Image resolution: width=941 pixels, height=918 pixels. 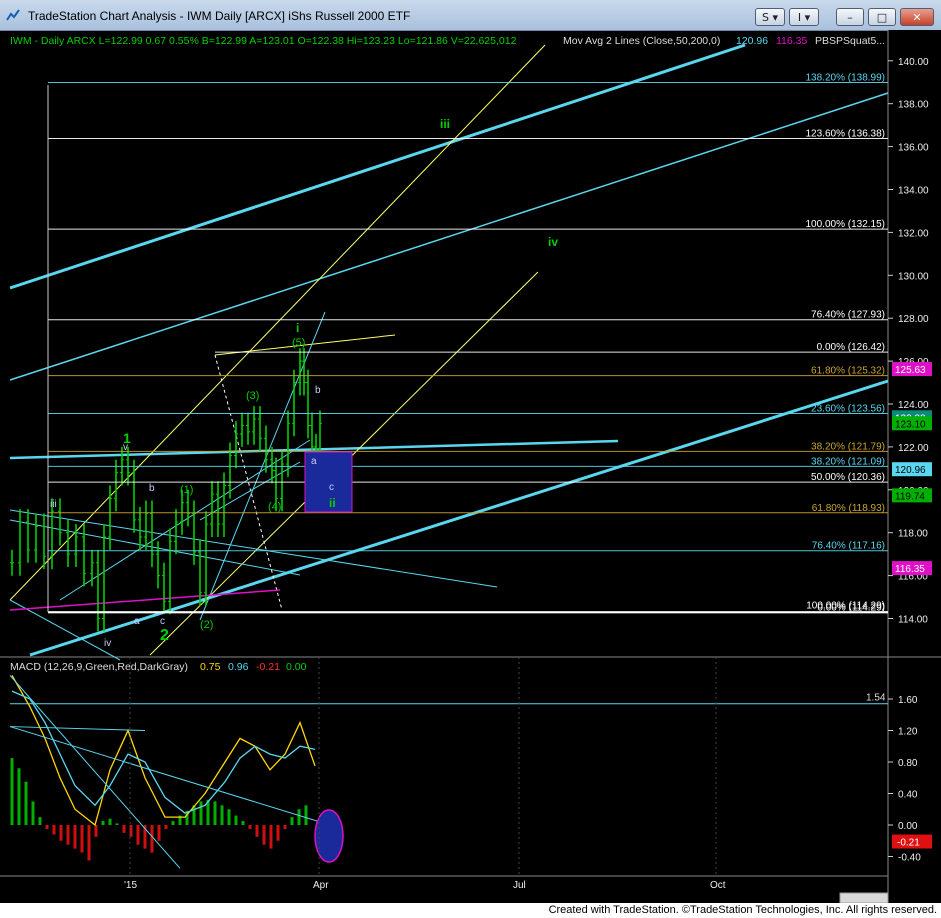 I want to click on price-tick-label: 122.00, so click(x=913, y=448).